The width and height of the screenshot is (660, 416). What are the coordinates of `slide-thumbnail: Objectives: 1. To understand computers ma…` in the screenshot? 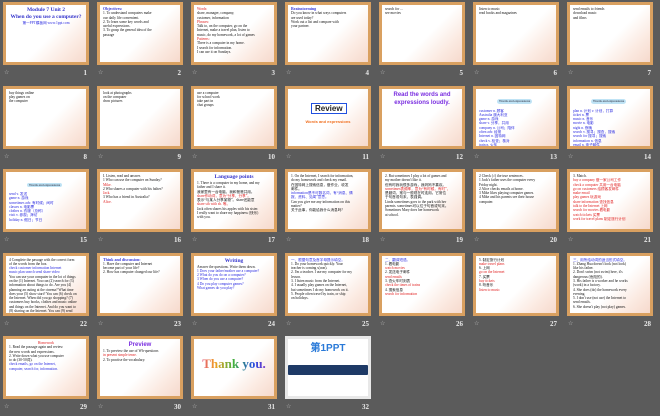 It's located at (140, 33).